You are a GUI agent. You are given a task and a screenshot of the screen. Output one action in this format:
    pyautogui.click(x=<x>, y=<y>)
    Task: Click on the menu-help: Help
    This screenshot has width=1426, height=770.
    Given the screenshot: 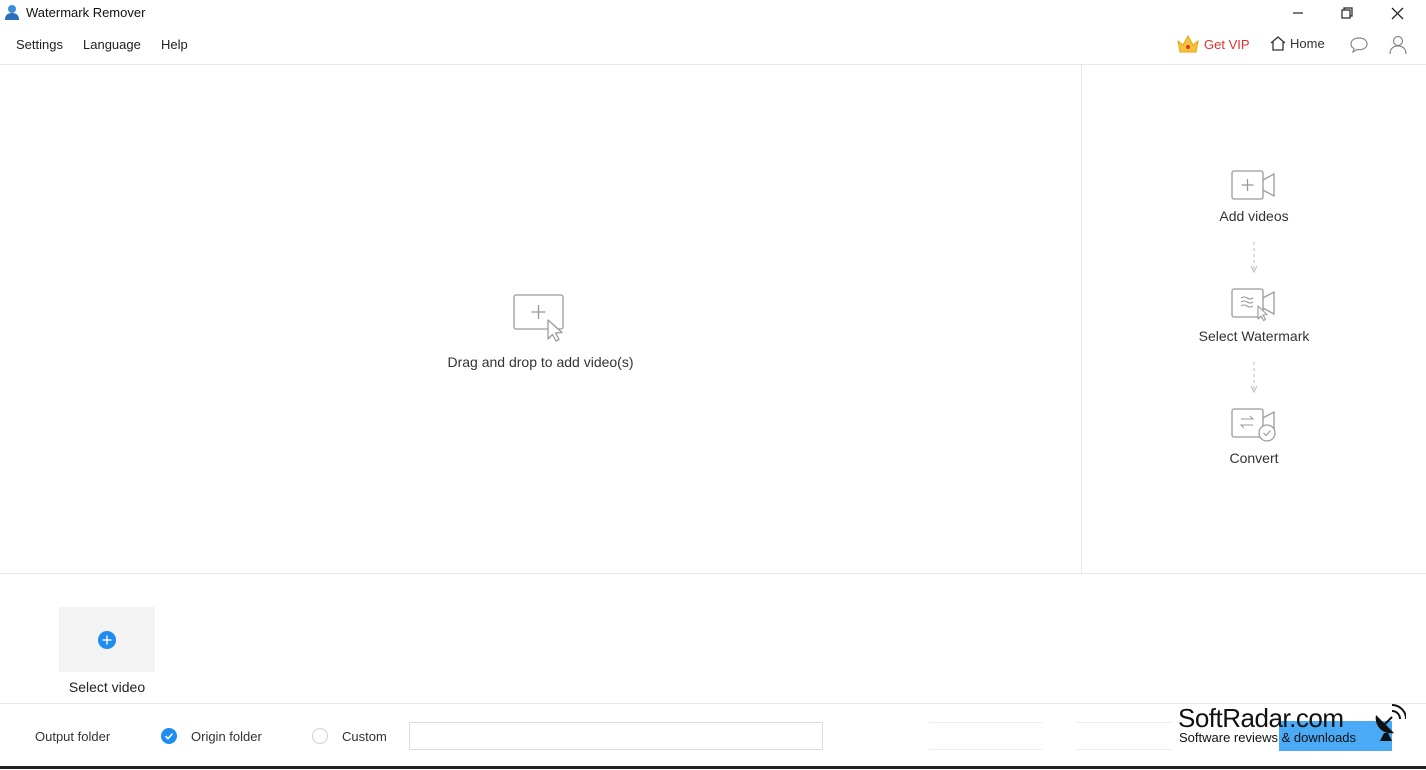 What is the action you would take?
    pyautogui.click(x=174, y=44)
    